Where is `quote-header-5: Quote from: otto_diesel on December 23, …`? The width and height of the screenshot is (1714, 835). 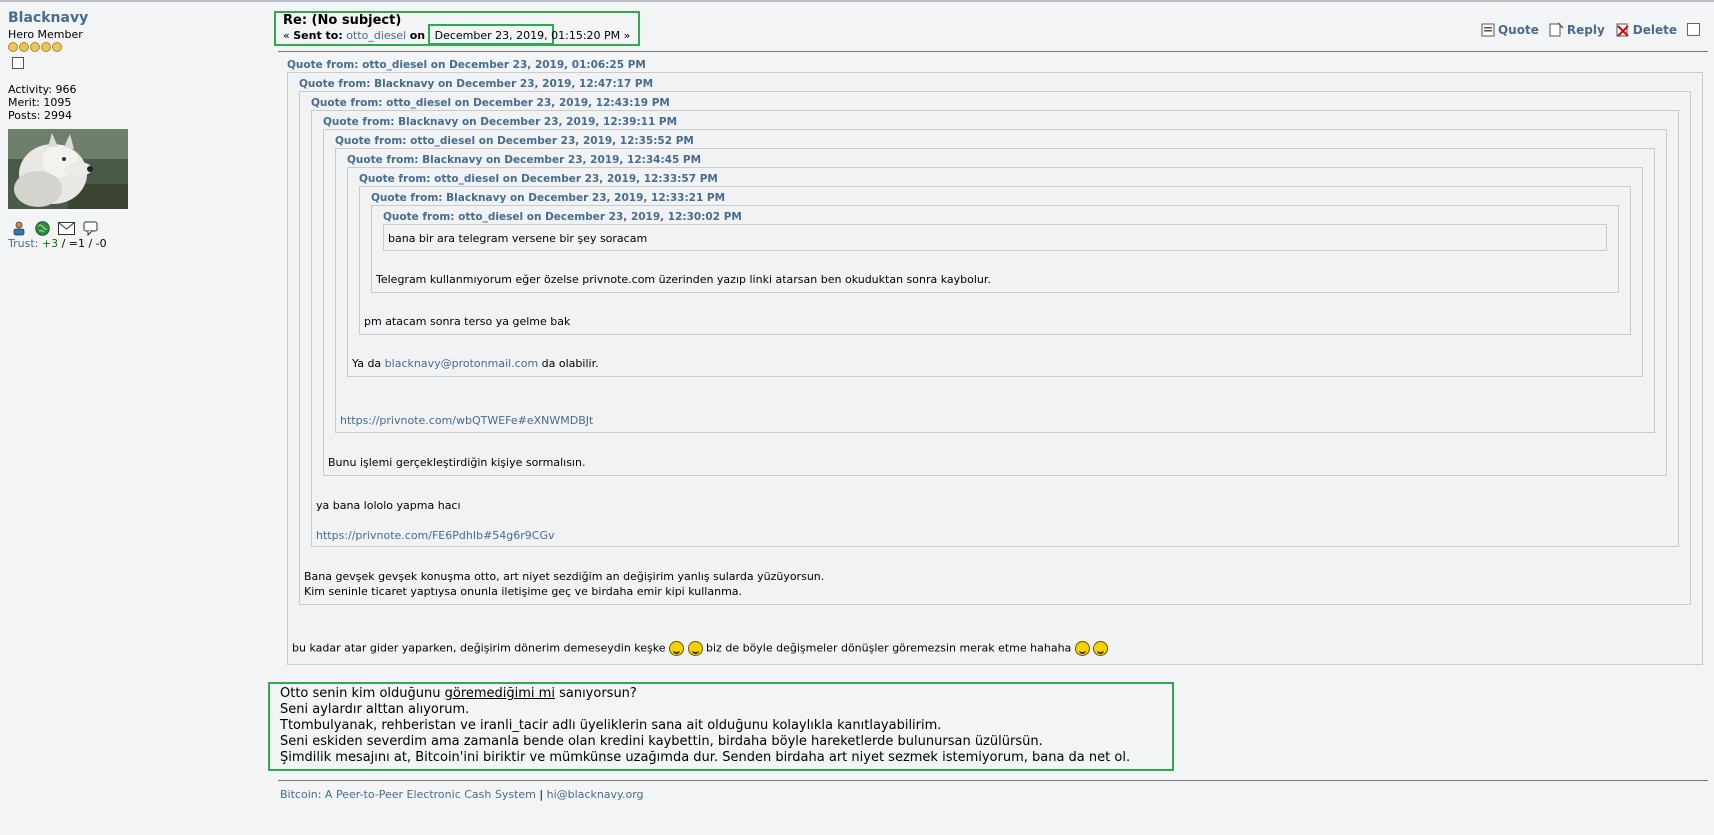 quote-header-5: Quote from: otto_diesel on December 23, … is located at coordinates (514, 141).